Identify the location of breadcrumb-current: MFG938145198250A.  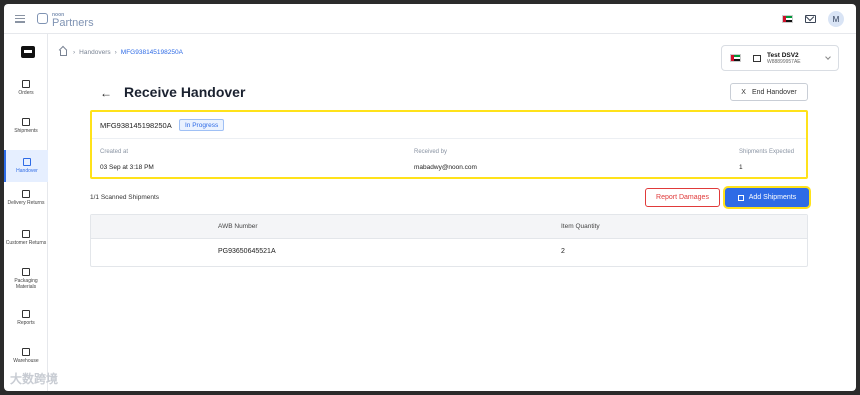
(152, 52).